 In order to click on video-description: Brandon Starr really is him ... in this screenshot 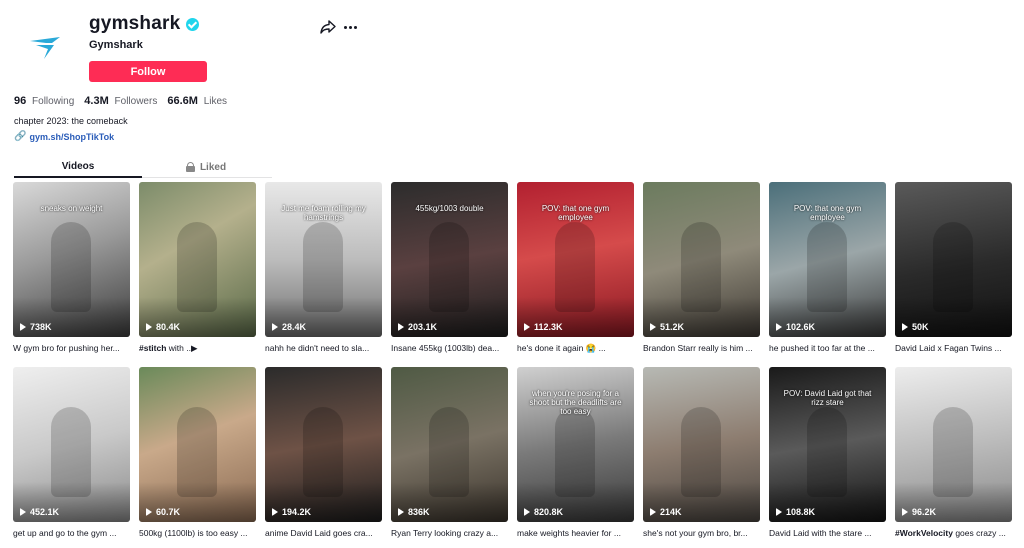, I will do `click(701, 348)`.